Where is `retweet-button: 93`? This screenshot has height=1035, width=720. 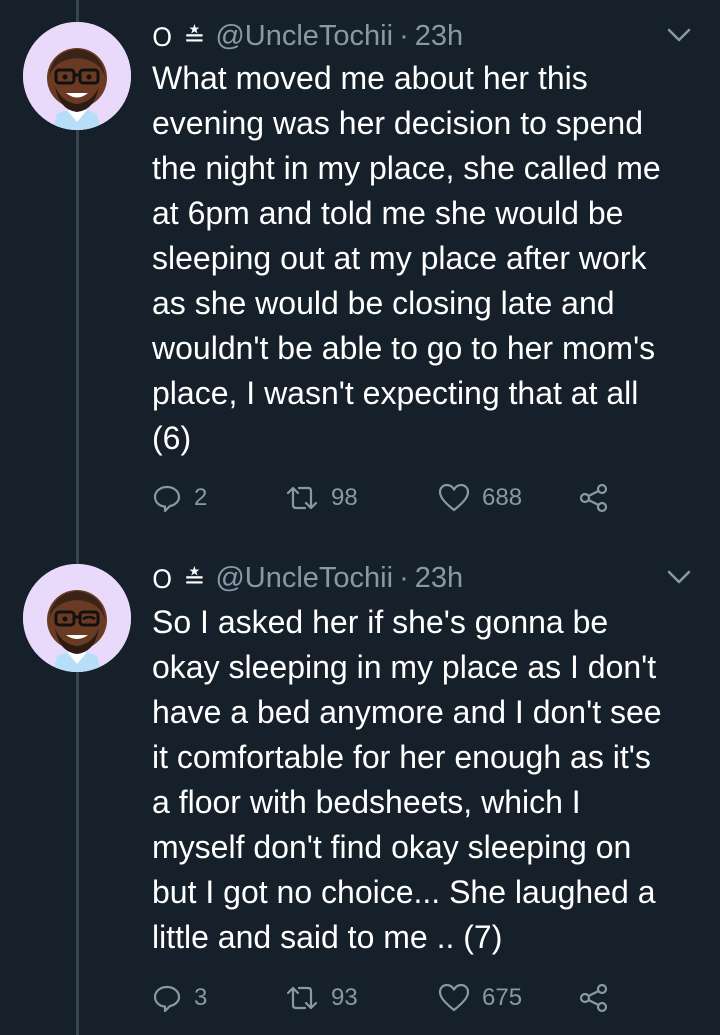
retweet-button: 93 is located at coordinates (321, 998).